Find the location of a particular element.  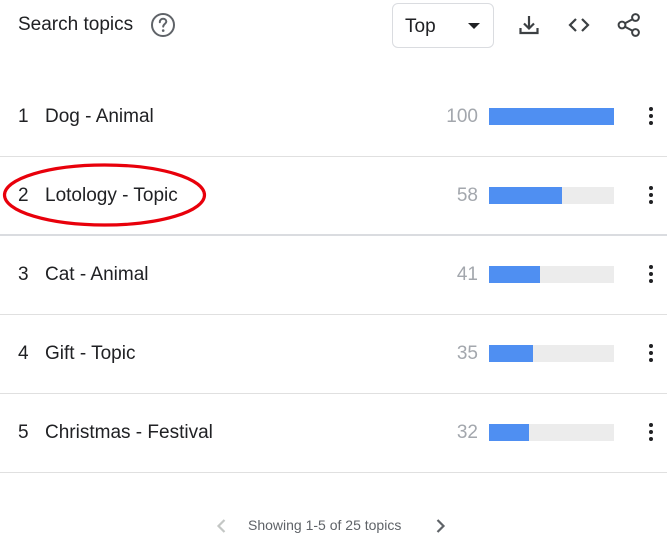

topic-rank: 1 is located at coordinates (23, 116).